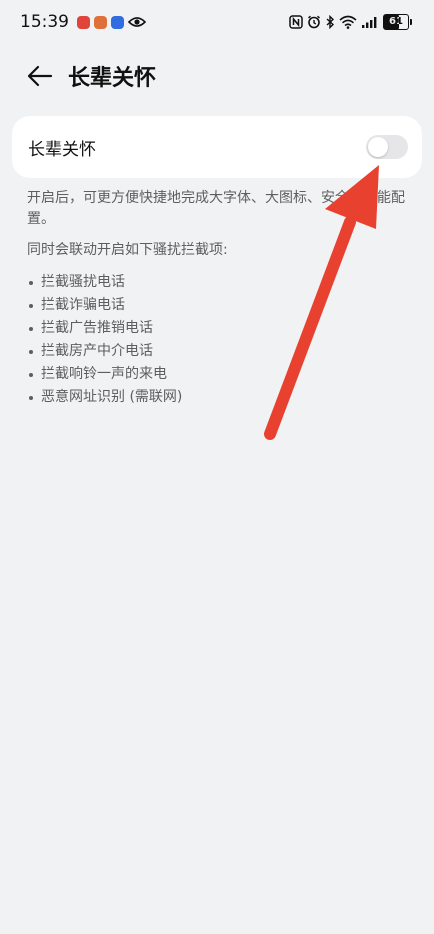 The height and width of the screenshot is (934, 434). I want to click on list-item: 恶意网址识别 (需联网), so click(221, 397).